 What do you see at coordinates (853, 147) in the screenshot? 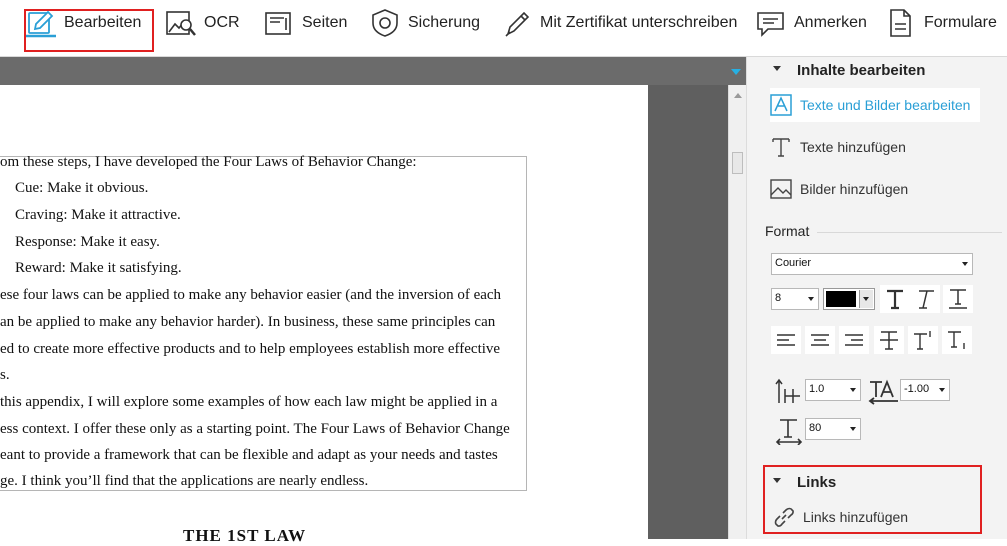
I see `add-text-label: Texte hinzufügen` at bounding box center [853, 147].